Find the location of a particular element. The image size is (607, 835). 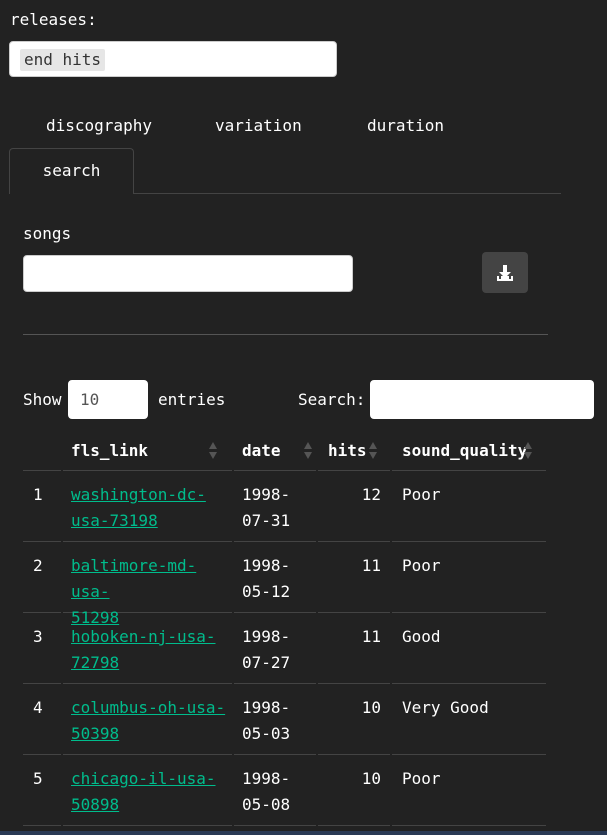

releases-label: releases: is located at coordinates (53, 19).